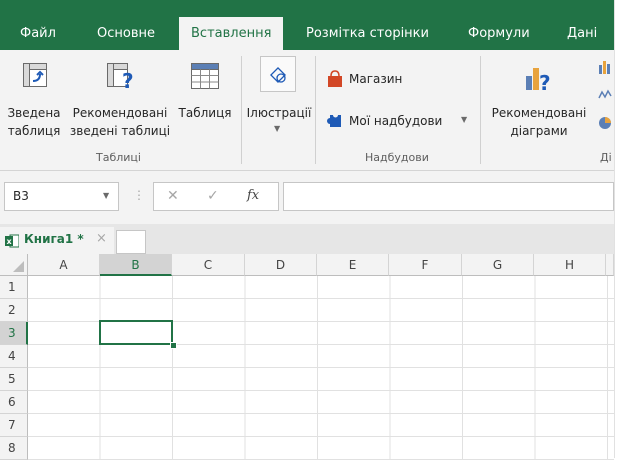  What do you see at coordinates (173, 196) in the screenshot?
I see `cancel-icon: ✕` at bounding box center [173, 196].